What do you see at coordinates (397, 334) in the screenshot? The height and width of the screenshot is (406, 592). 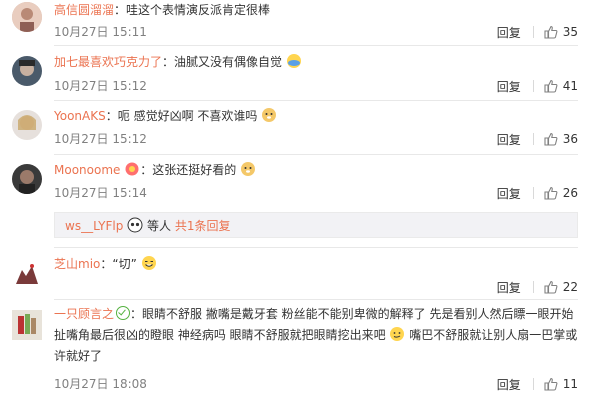 I see `smirk-emoji` at bounding box center [397, 334].